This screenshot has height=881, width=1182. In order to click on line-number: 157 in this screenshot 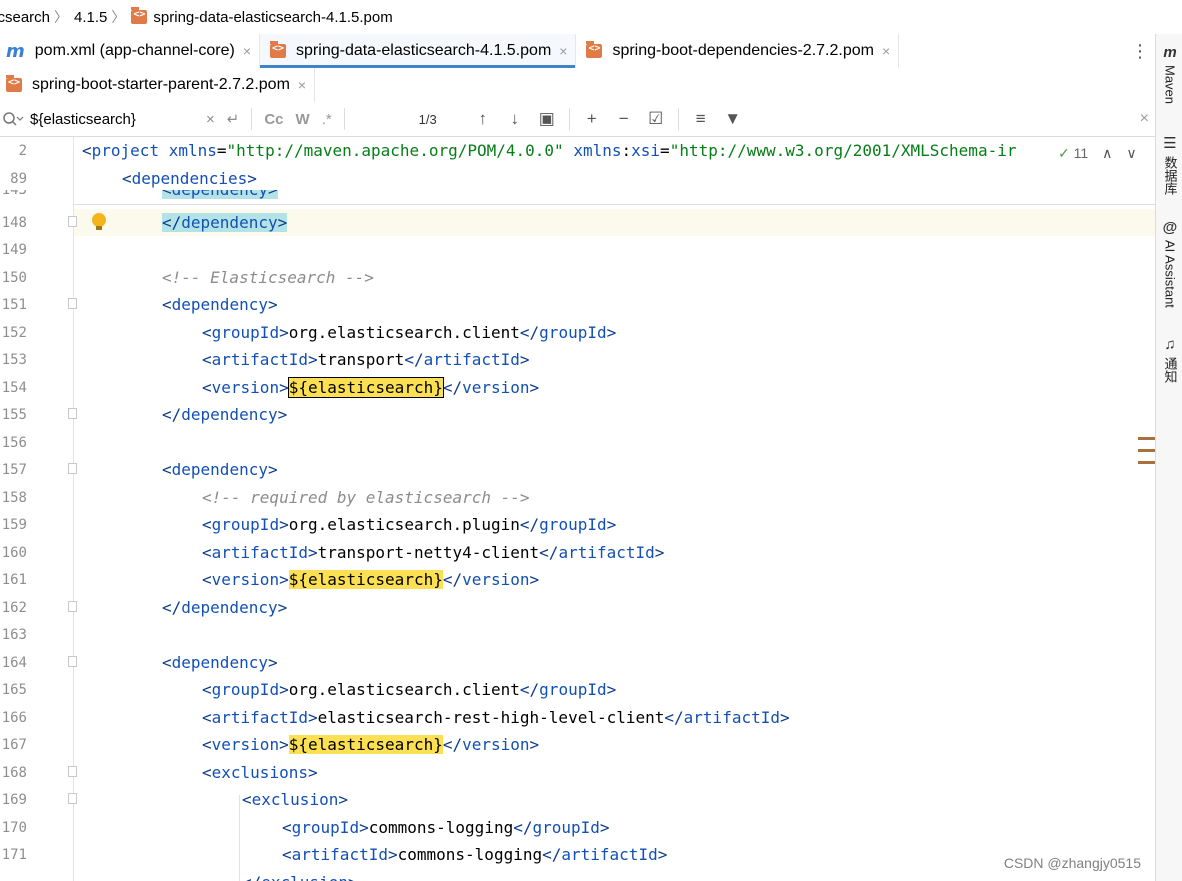, I will do `click(14, 470)`.